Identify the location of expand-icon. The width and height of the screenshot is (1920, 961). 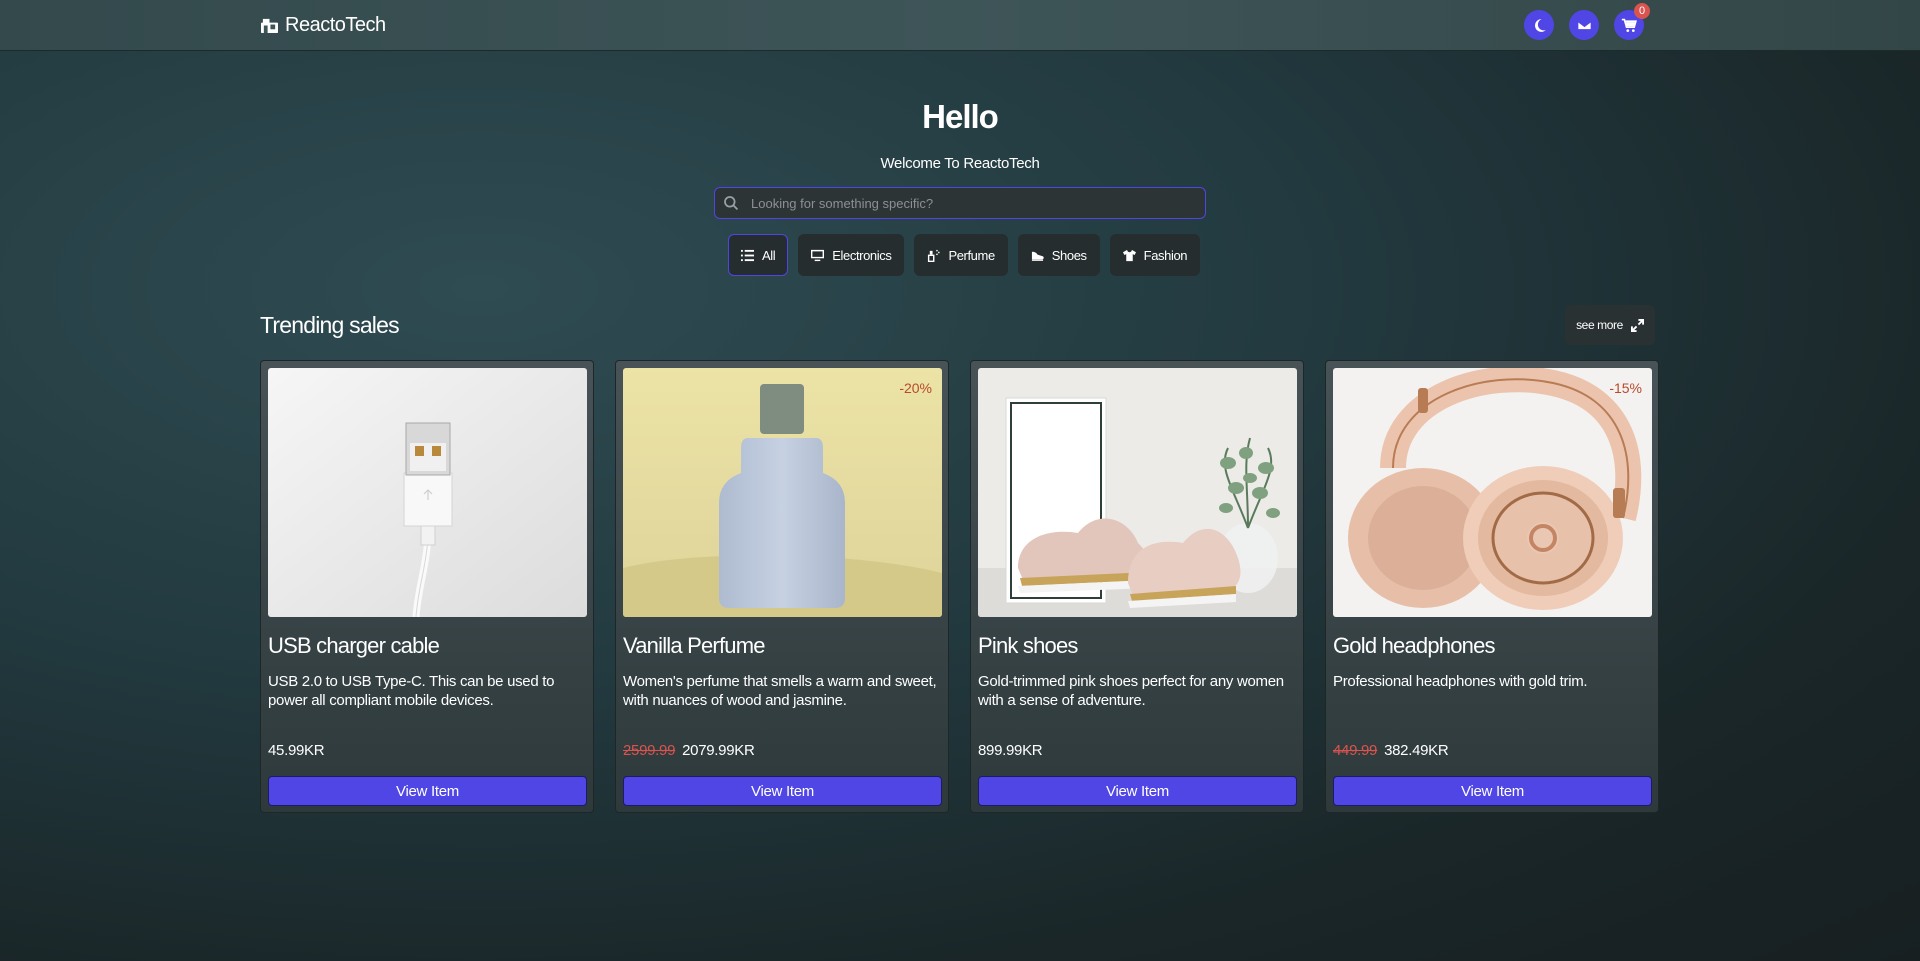
(1637, 325).